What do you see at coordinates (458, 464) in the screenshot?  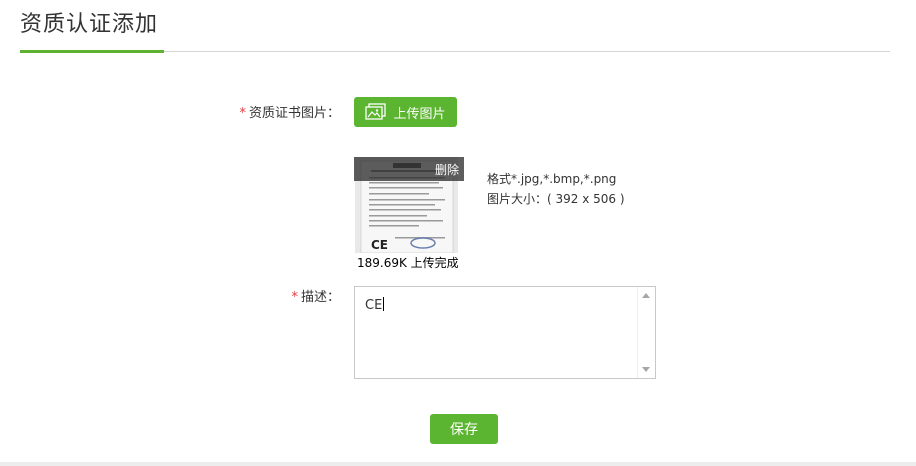 I see `bottom-divider` at bounding box center [458, 464].